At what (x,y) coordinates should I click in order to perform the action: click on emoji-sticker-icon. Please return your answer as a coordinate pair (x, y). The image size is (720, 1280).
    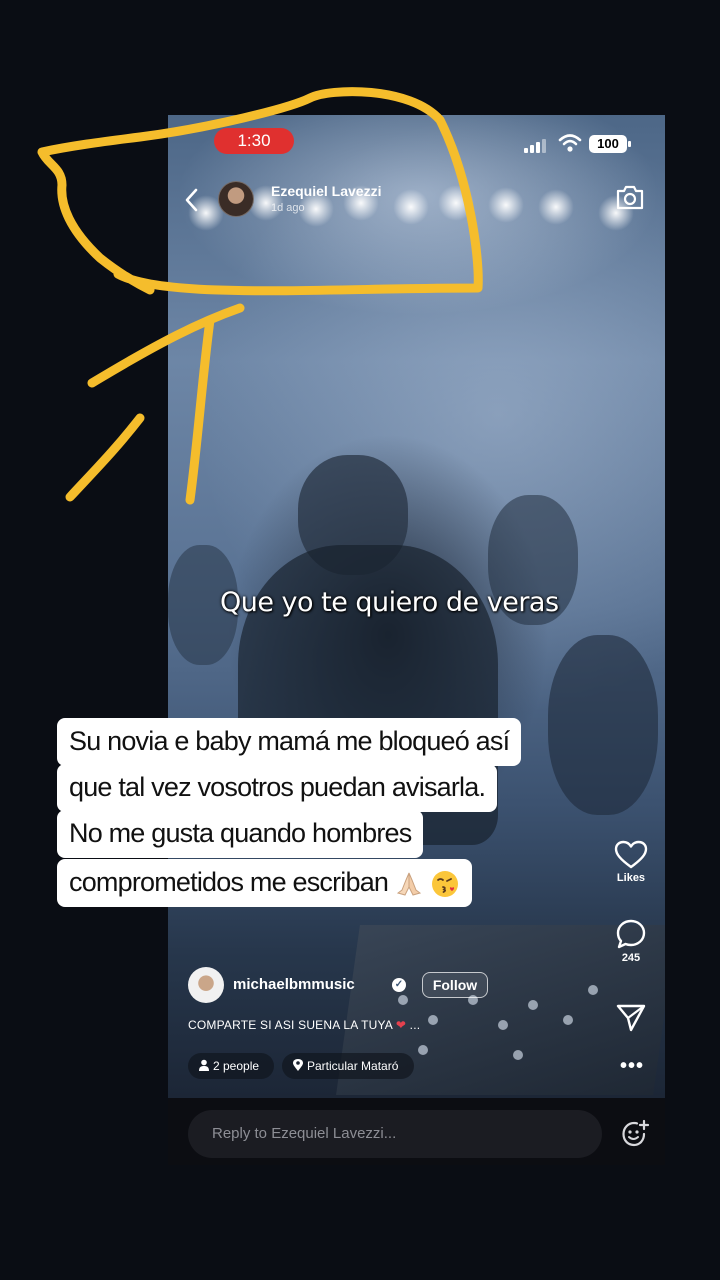
    Looking at the image, I should click on (635, 1134).